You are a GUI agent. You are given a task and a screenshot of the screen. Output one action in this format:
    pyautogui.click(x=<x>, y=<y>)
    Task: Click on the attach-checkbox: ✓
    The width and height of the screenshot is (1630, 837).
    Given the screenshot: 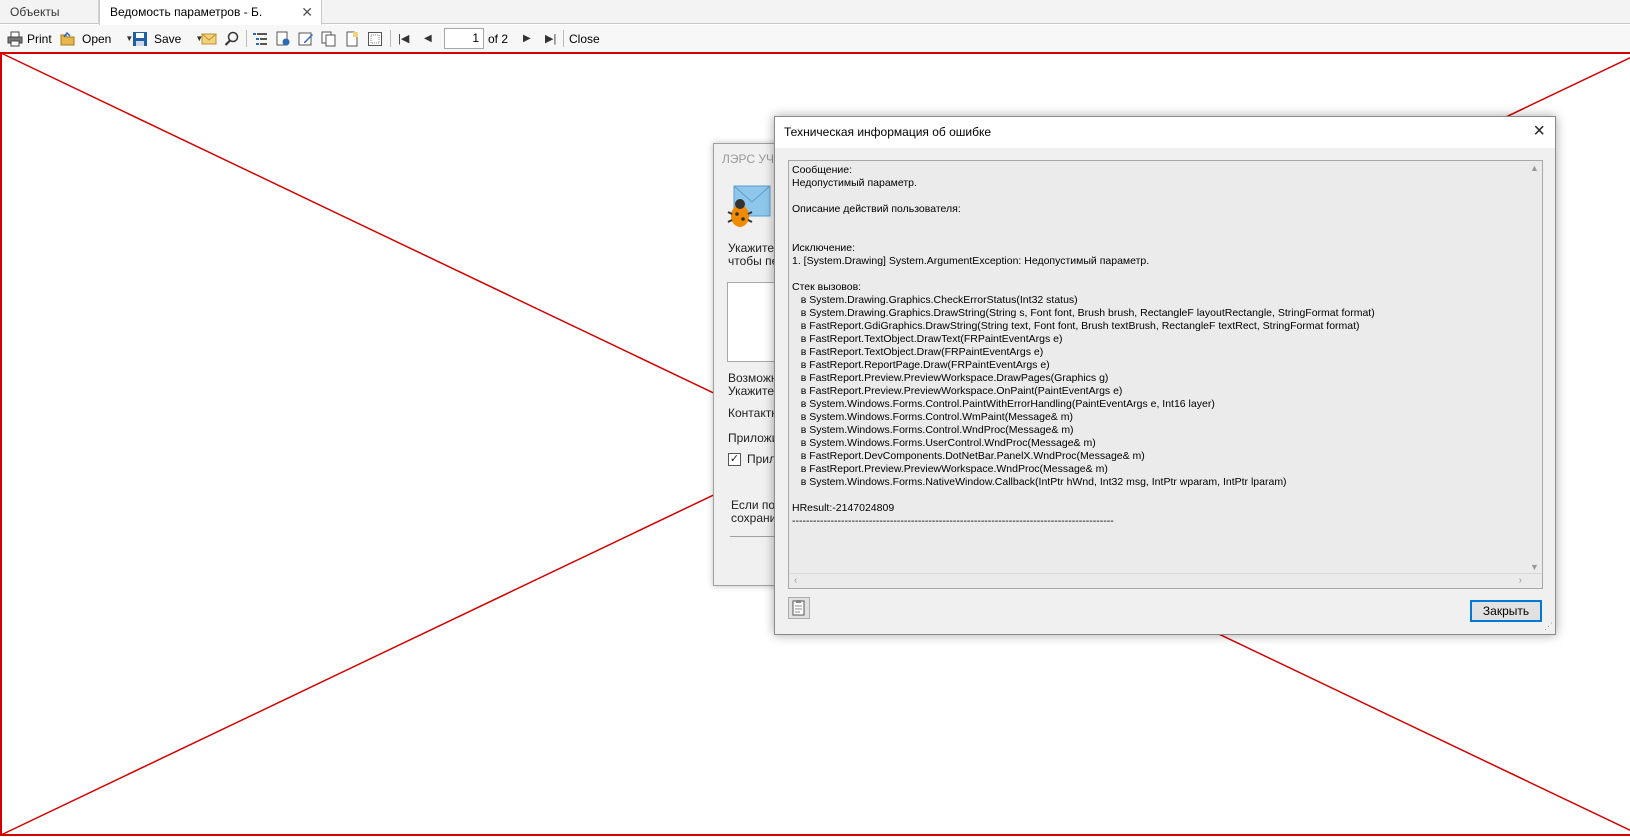 What is the action you would take?
    pyautogui.click(x=734, y=459)
    